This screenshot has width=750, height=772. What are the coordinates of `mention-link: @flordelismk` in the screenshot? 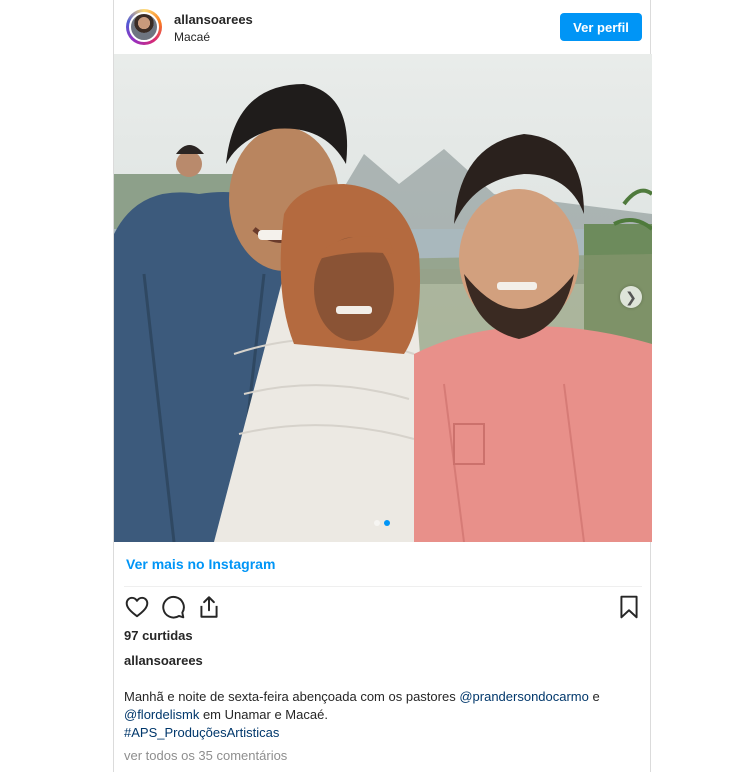 It's located at (161, 714).